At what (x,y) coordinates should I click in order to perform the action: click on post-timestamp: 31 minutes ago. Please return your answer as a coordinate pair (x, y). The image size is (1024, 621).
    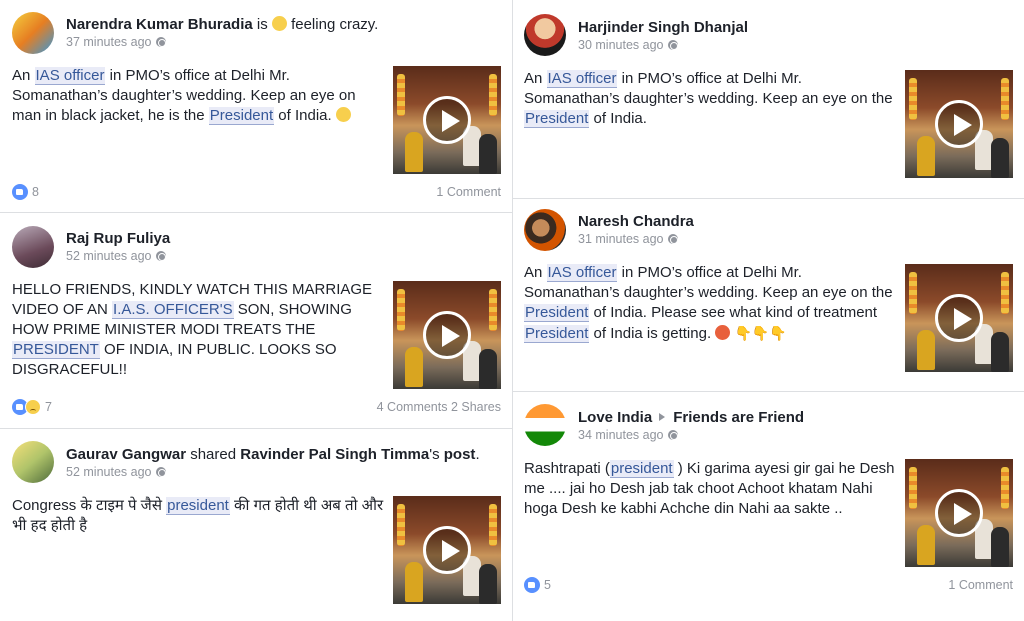
    Looking at the image, I should click on (620, 239).